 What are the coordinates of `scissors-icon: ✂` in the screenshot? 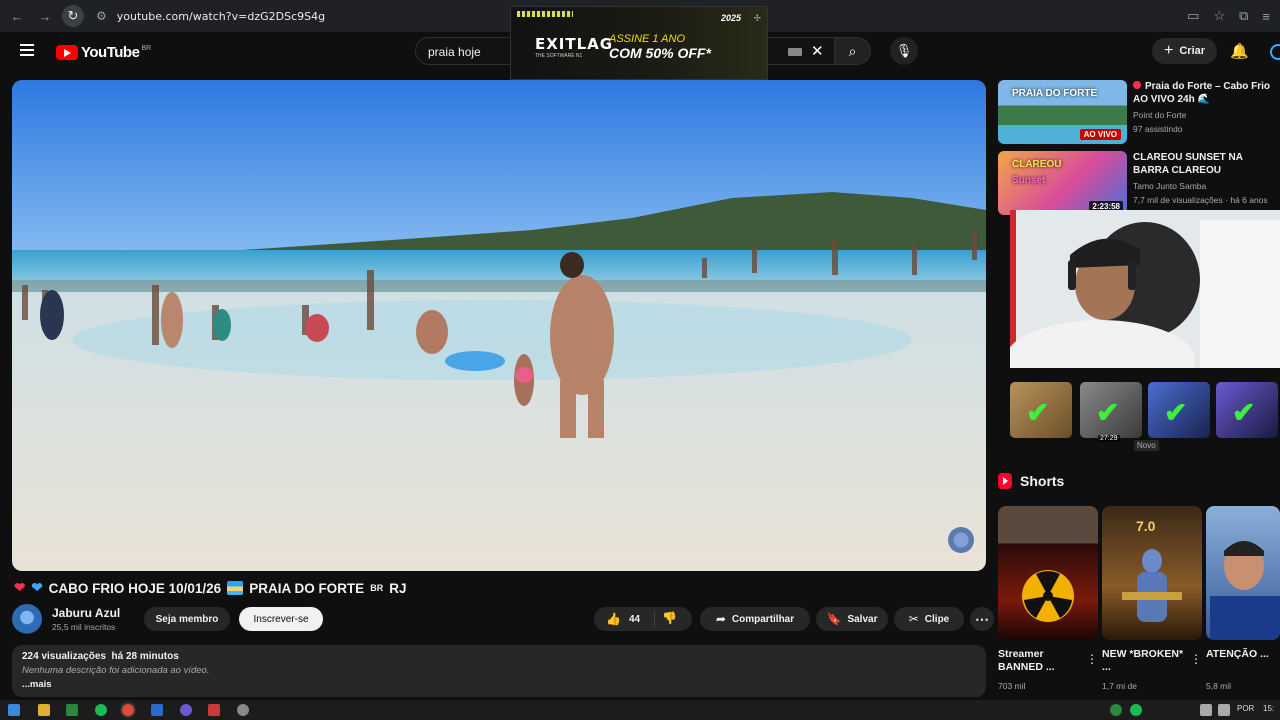 It's located at (913, 619).